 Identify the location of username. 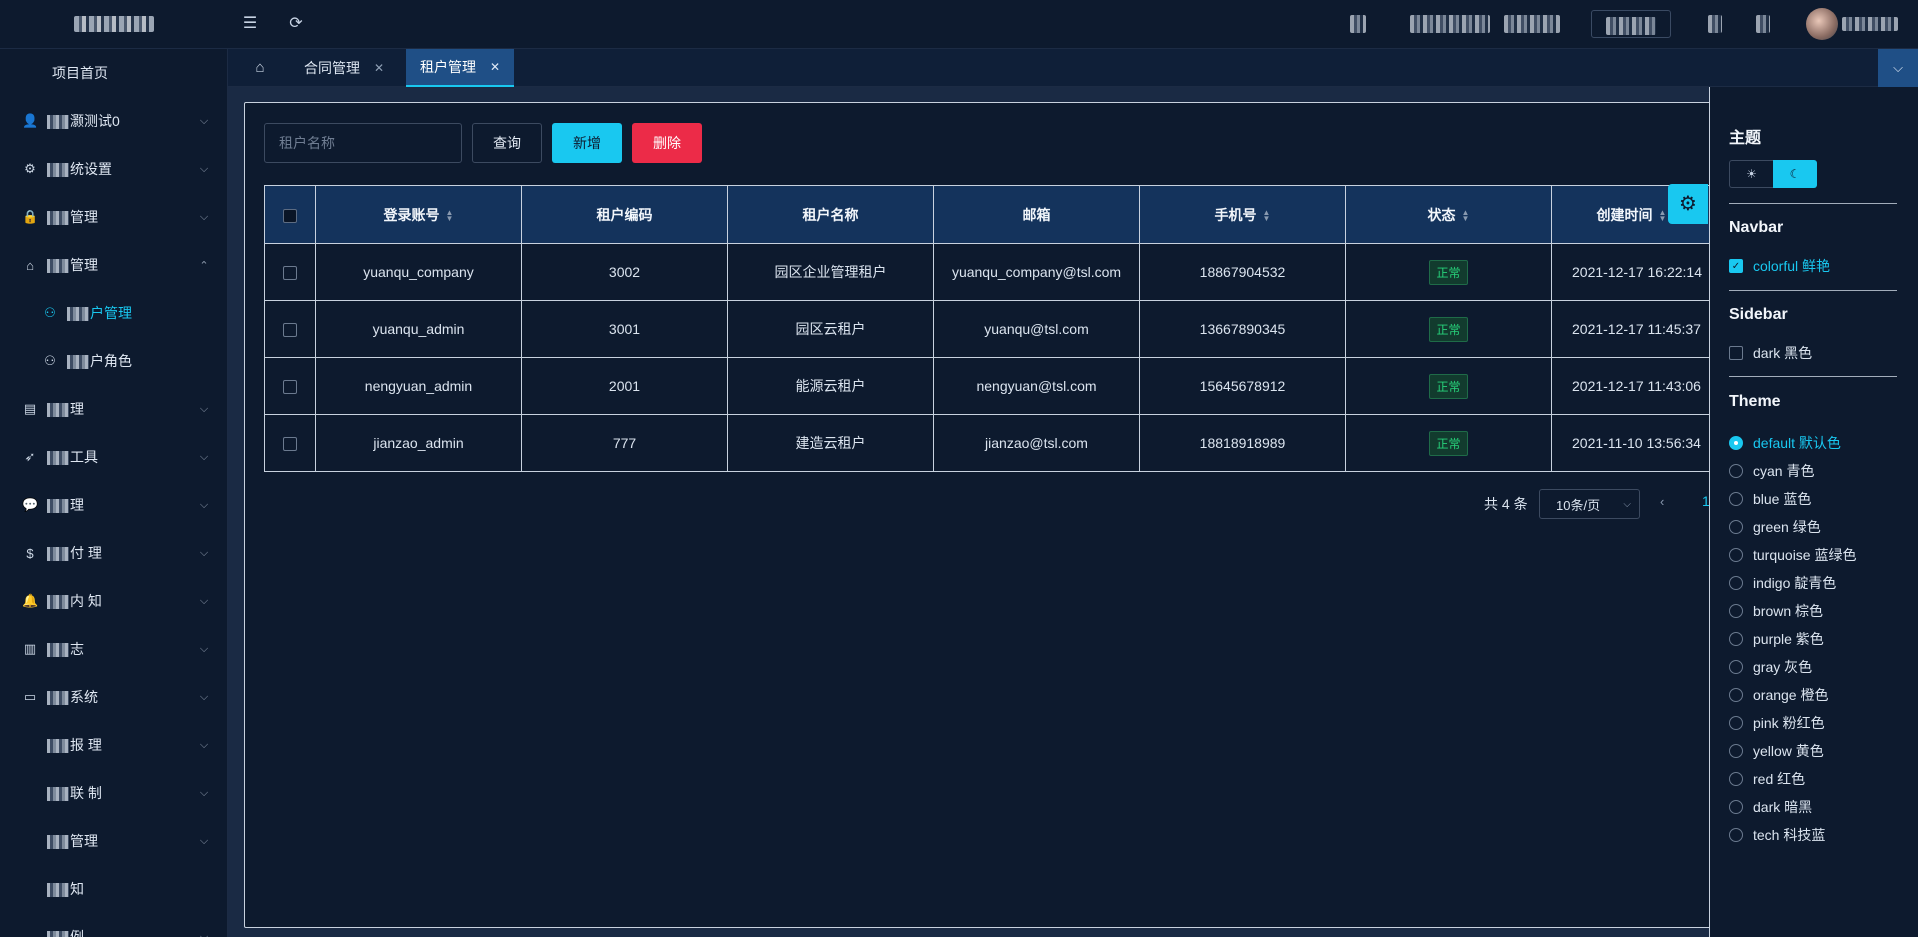
(1870, 24).